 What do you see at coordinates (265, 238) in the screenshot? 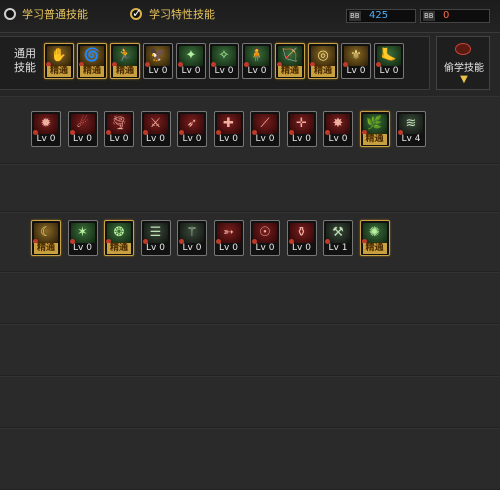
I see `skill-slot: ☉ Lv 0` at bounding box center [265, 238].